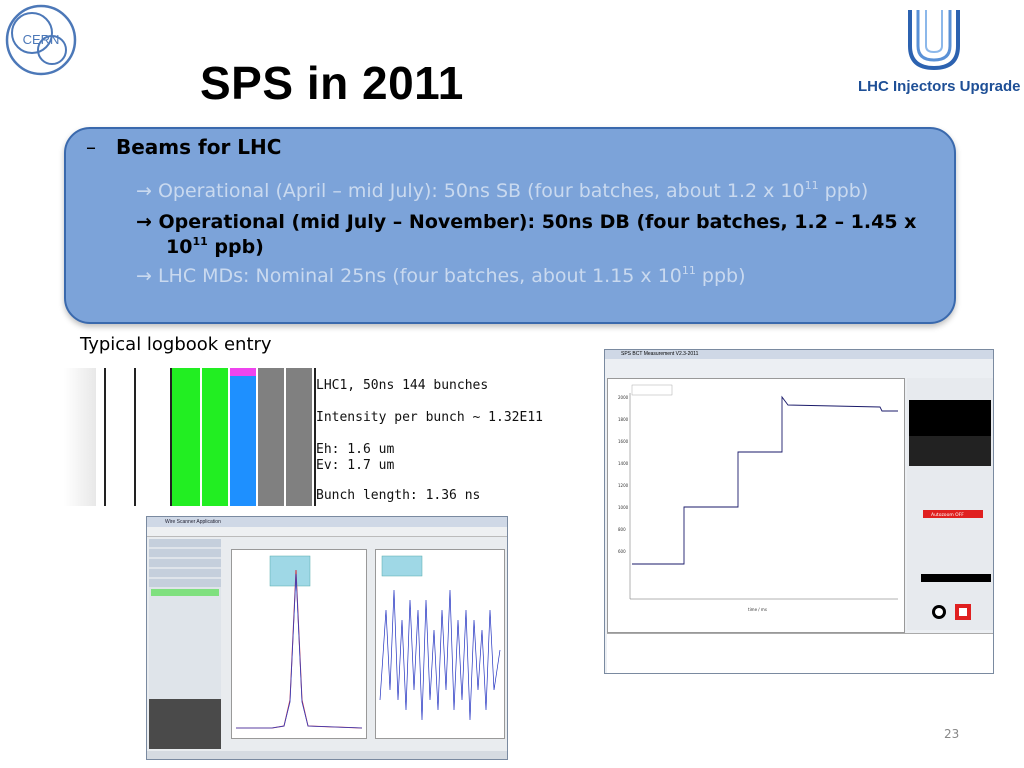 This screenshot has height=768, width=1024. I want to click on bct-title: SPS BCT Measurement V2.3-2011, so click(799, 354).